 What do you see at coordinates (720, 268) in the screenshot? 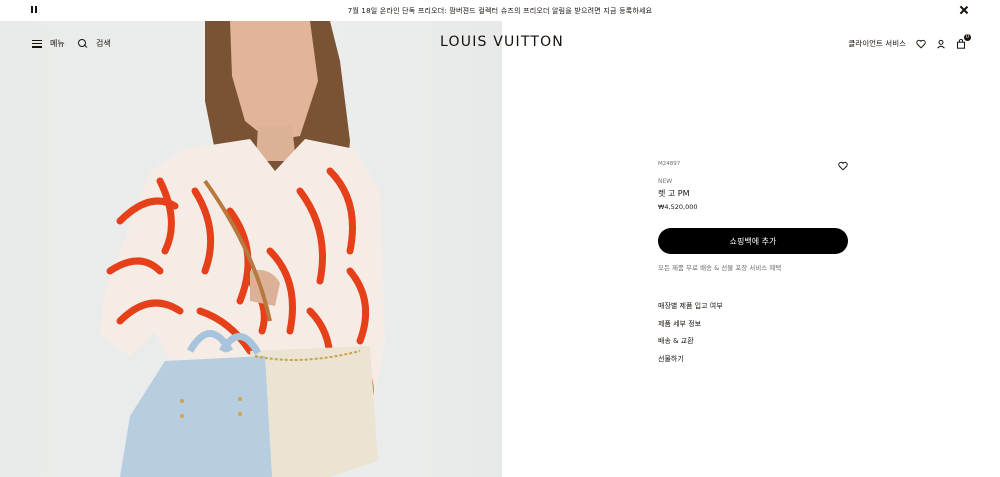
I see `service-note: 모든 제품 무료 배송 & 선물 포장 서비스 혜택` at bounding box center [720, 268].